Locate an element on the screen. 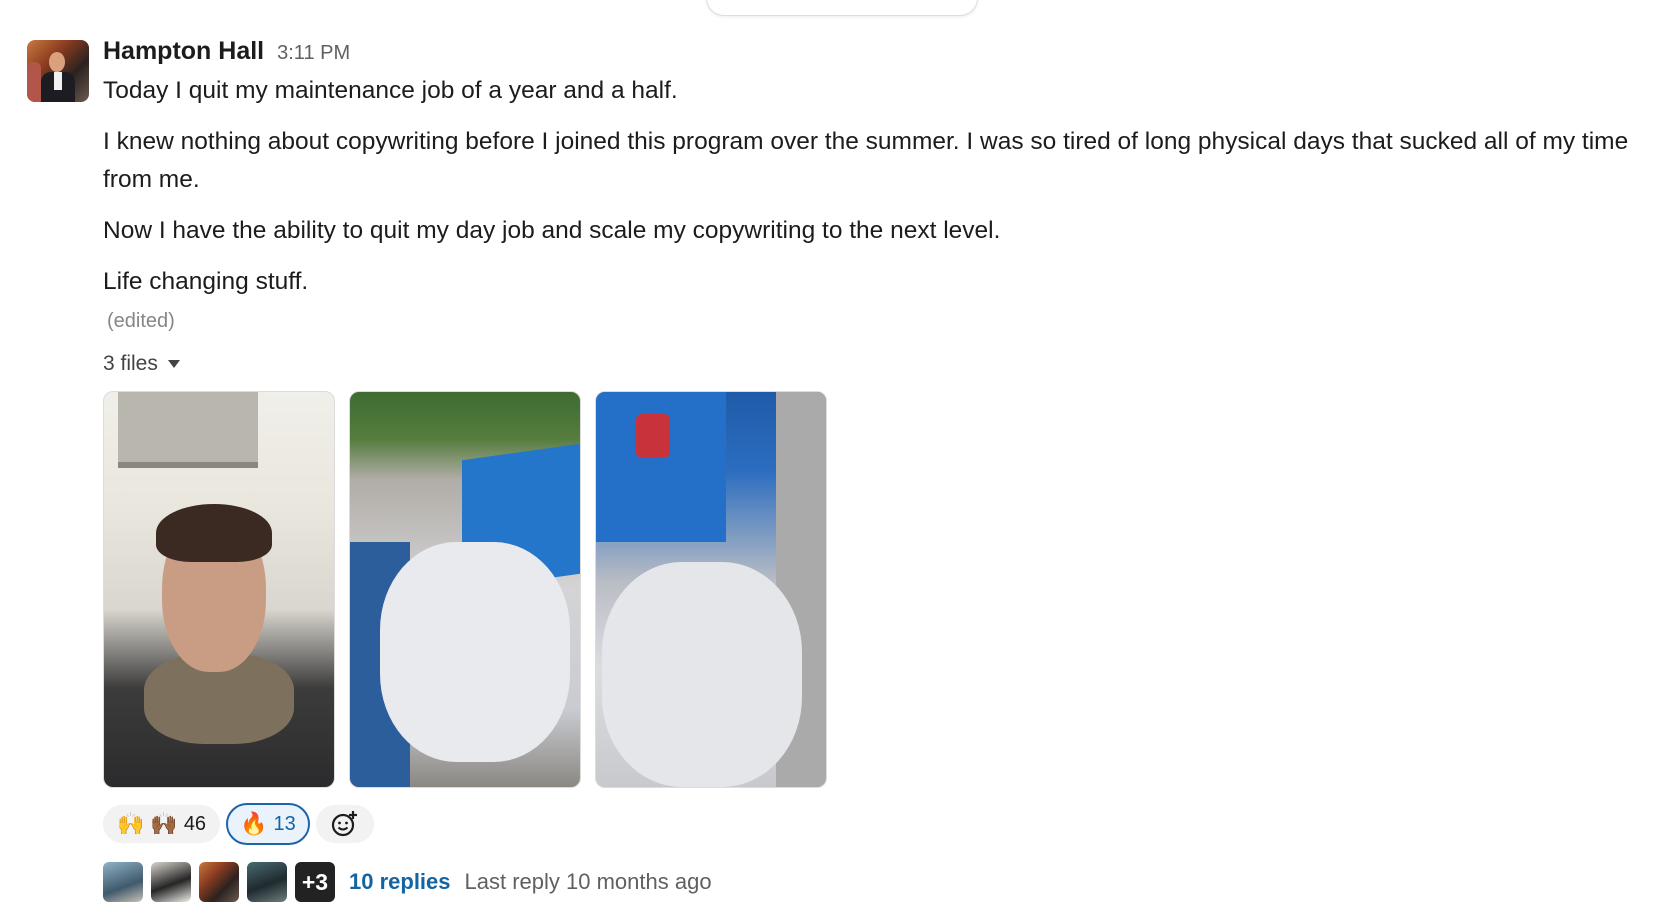 Image resolution: width=1667 pixels, height=902 pixels. files-count-label: 3 files is located at coordinates (130, 363).